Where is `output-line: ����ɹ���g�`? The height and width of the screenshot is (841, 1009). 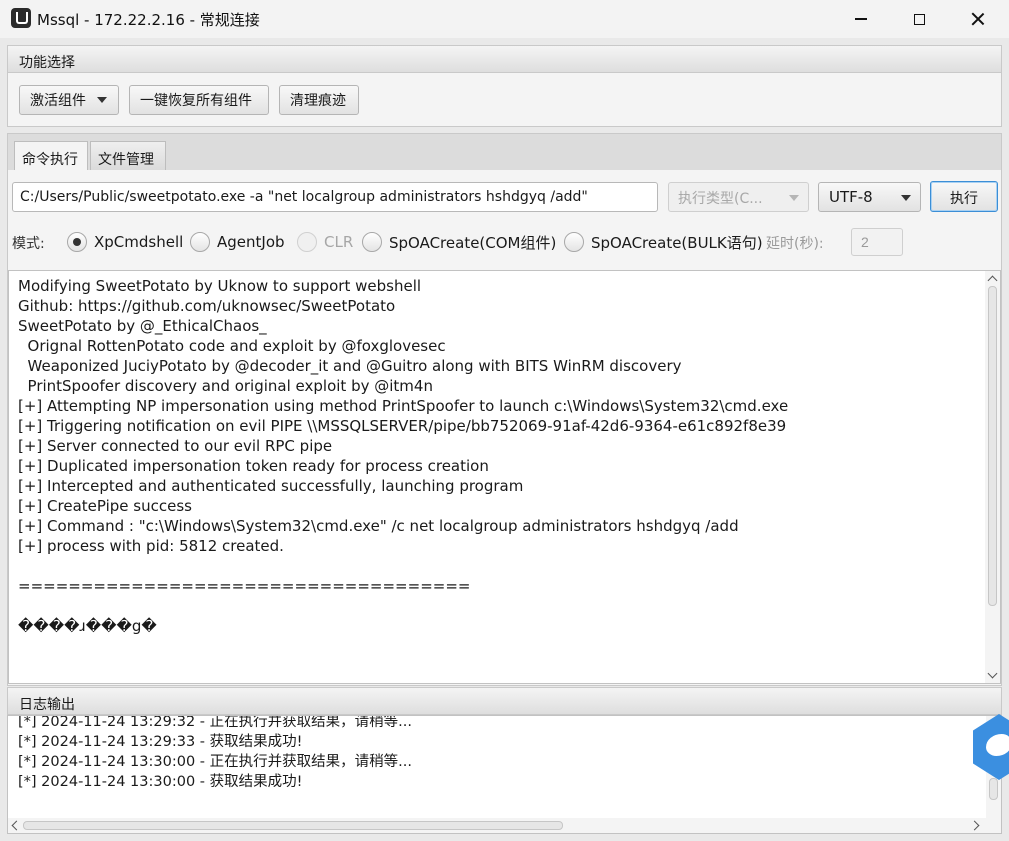 output-line: ����ɹ���g� is located at coordinates (87, 626).